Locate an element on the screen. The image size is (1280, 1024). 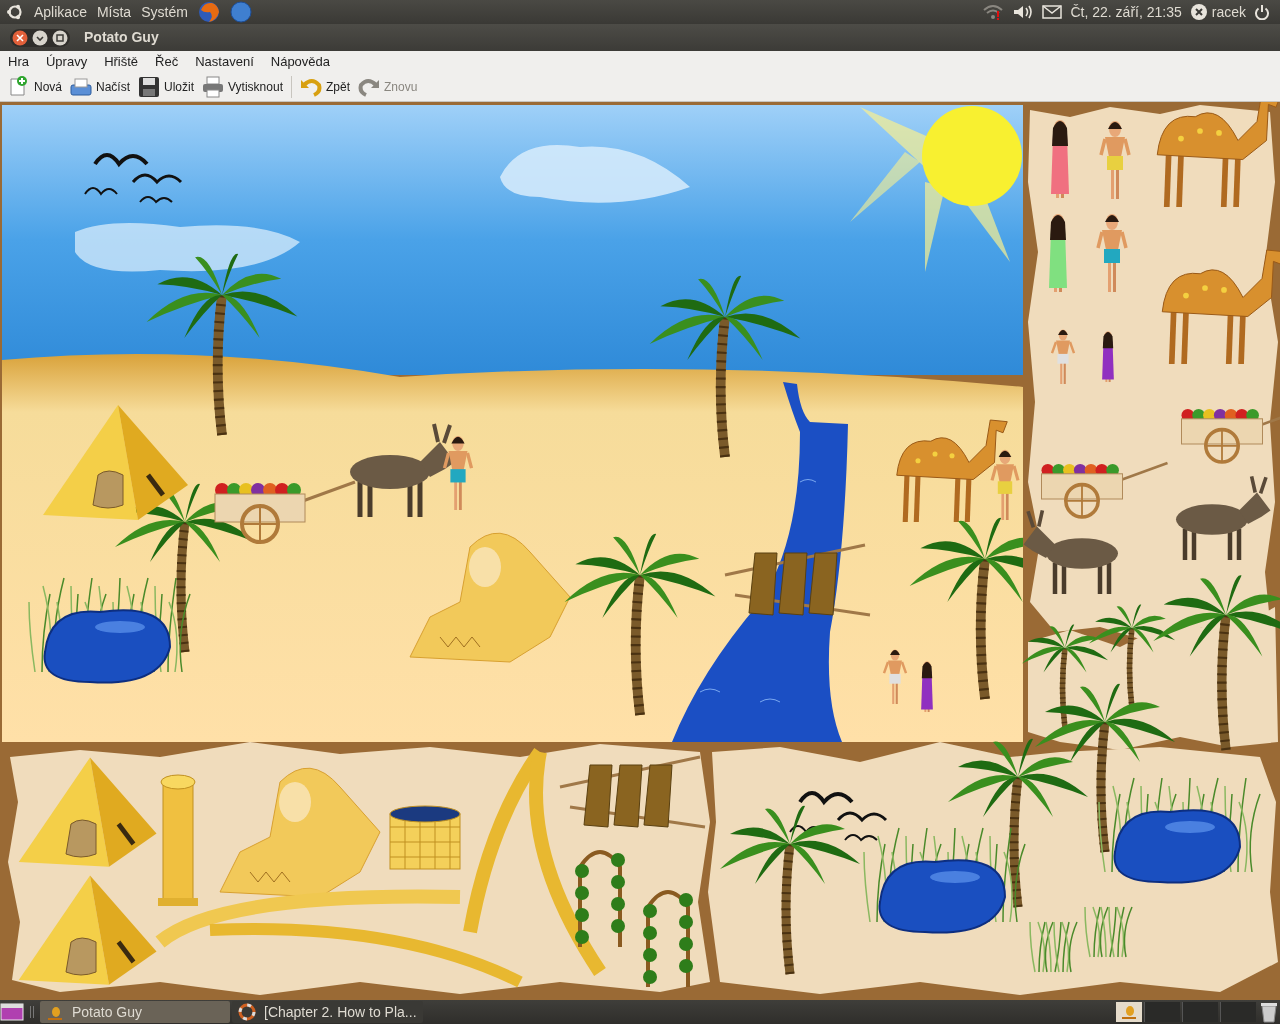
toolbar-button: Zpět is located at coordinates (324, 86).